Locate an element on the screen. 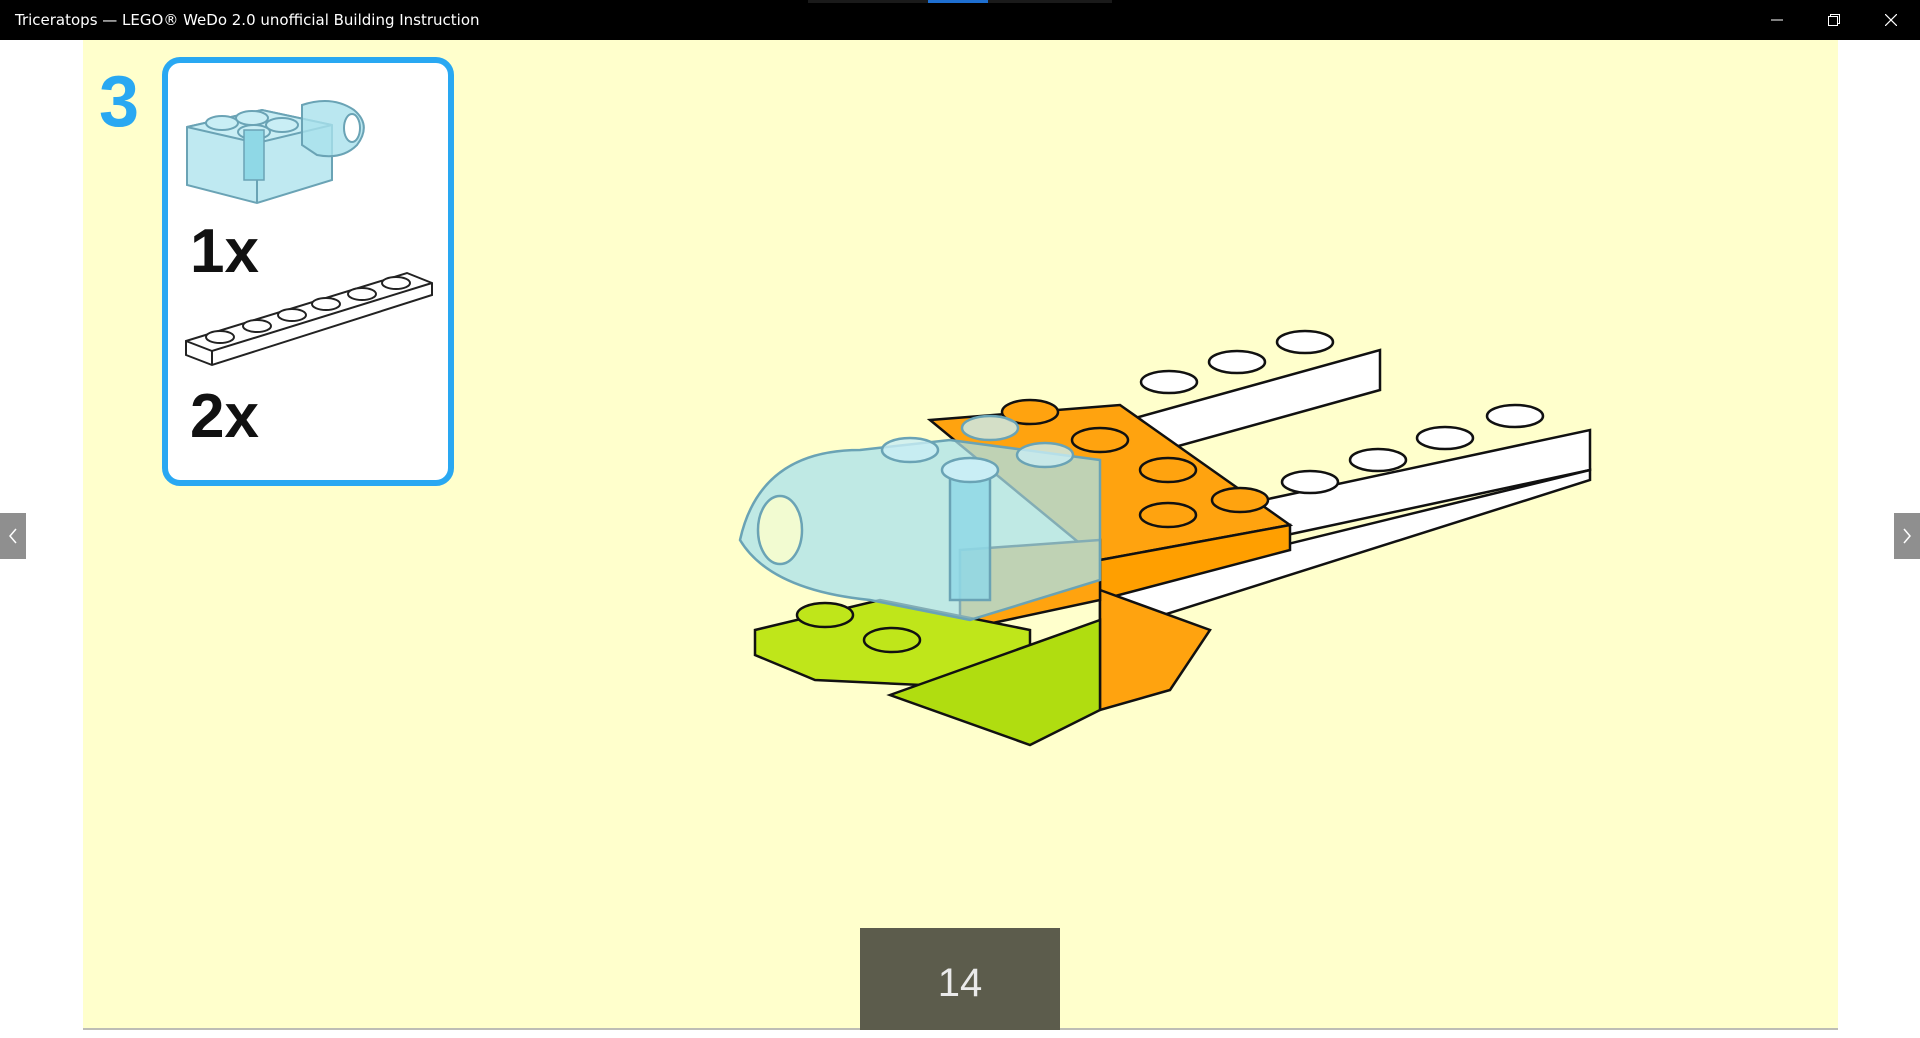 The image size is (1920, 1038). restore-icon is located at coordinates (1833, 20).